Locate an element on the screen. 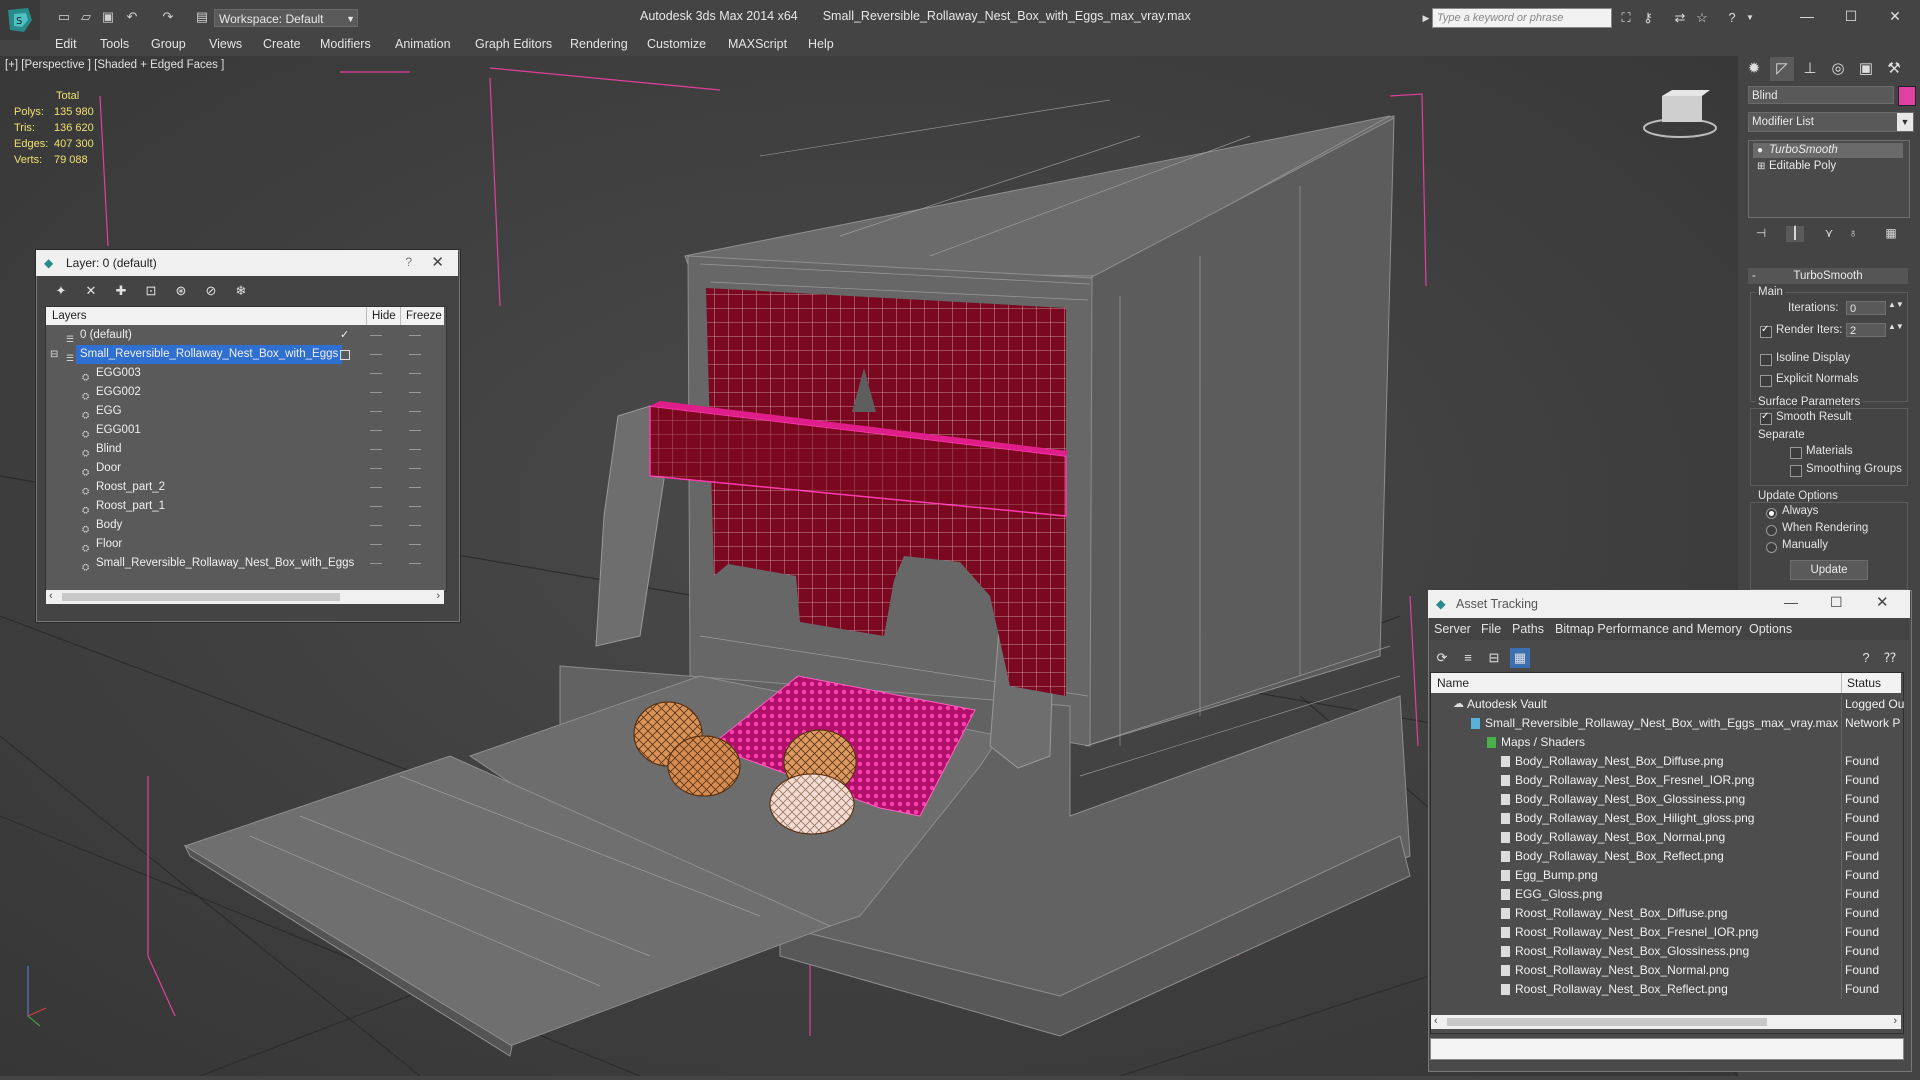 The height and width of the screenshot is (1080, 1920). asset-horizontal-scrollbar: ‹ › is located at coordinates (1666, 1022).